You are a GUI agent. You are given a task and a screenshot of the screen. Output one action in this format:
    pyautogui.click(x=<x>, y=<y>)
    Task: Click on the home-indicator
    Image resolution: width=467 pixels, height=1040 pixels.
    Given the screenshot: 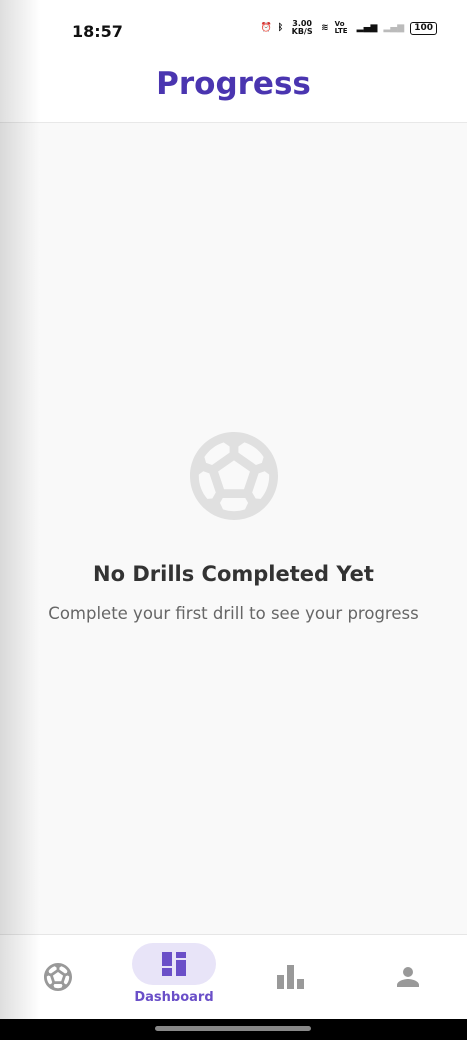 What is the action you would take?
    pyautogui.click(x=233, y=1028)
    